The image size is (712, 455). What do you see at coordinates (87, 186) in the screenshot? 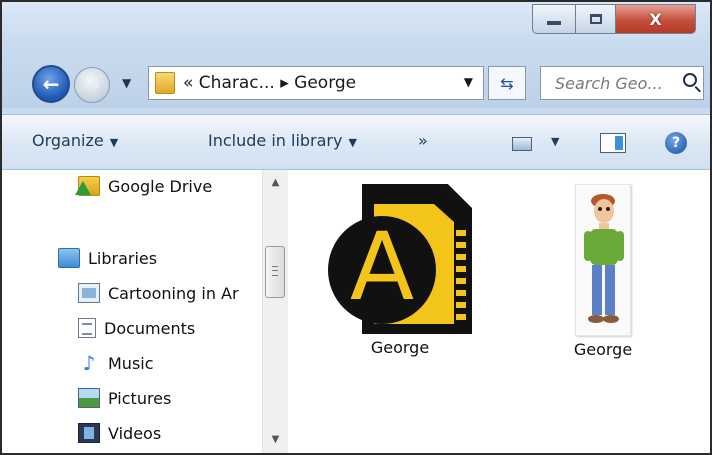
I see `google-drive-icon` at bounding box center [87, 186].